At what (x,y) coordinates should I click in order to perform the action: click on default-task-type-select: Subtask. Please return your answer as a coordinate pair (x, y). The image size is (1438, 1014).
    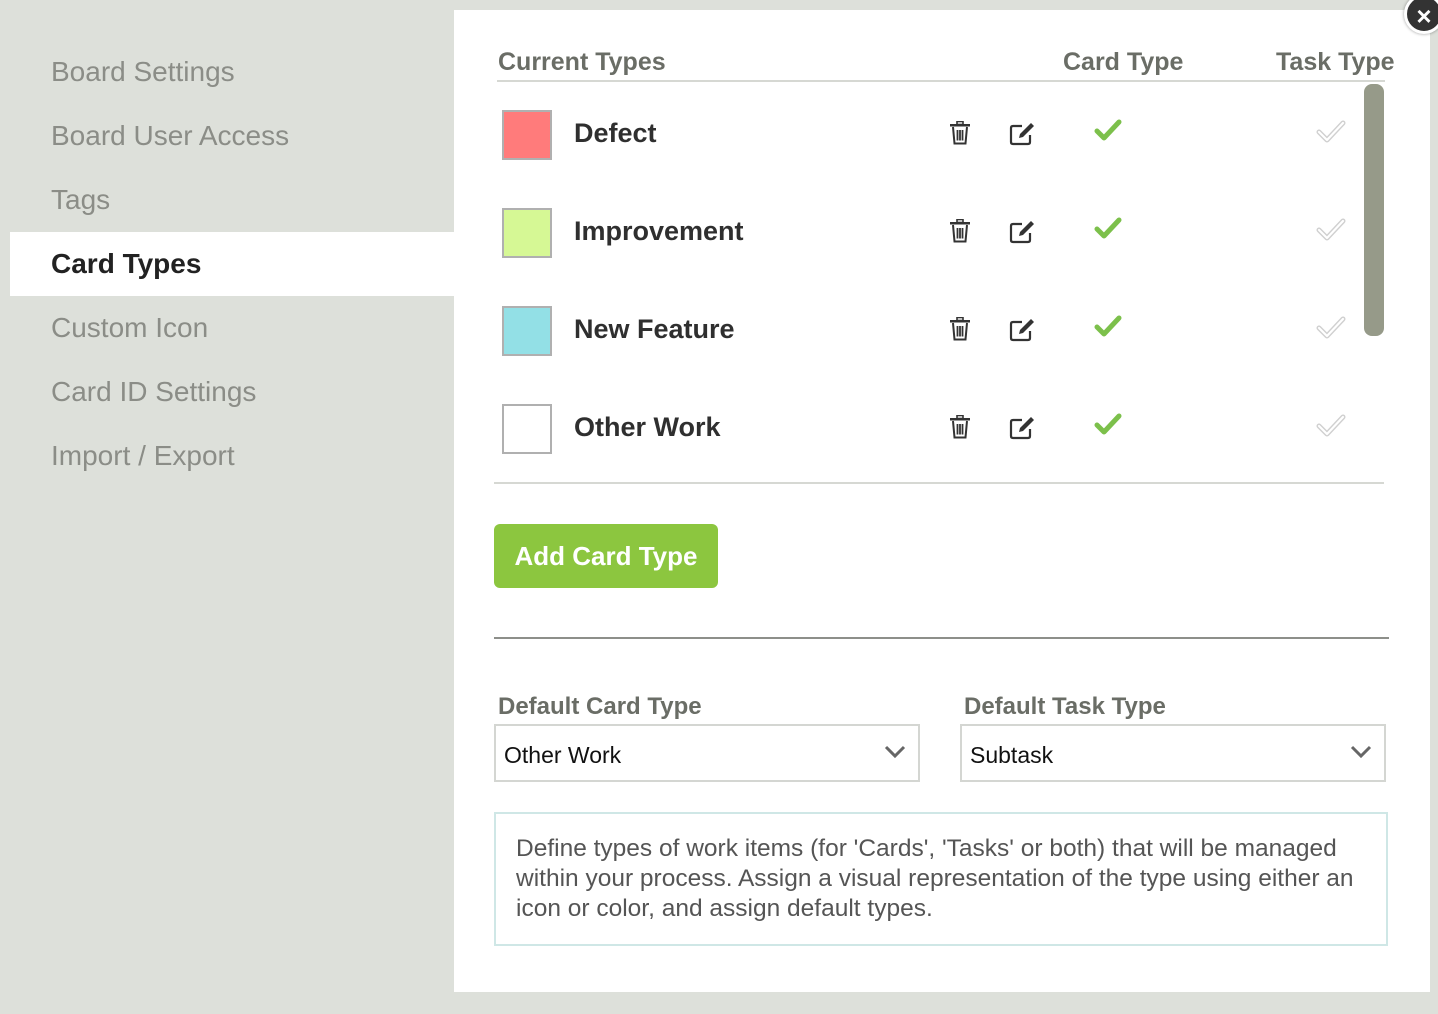
    Looking at the image, I should click on (1173, 753).